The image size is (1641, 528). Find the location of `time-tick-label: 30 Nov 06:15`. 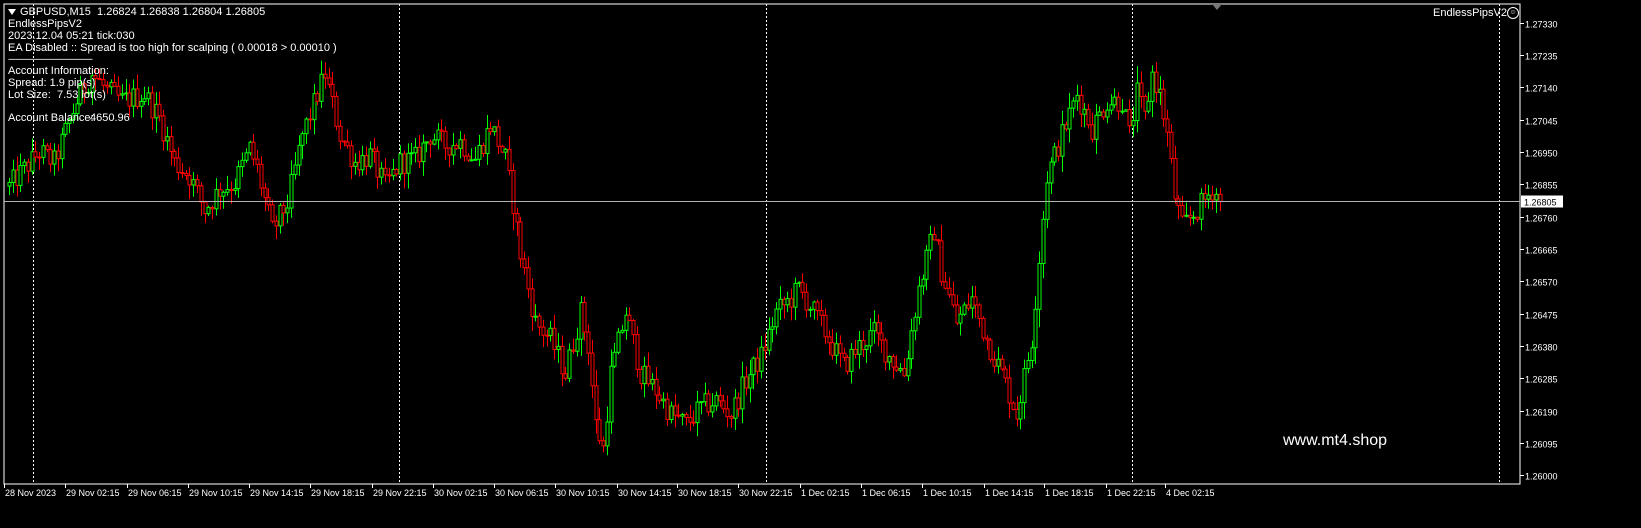

time-tick-label: 30 Nov 06:15 is located at coordinates (522, 493).